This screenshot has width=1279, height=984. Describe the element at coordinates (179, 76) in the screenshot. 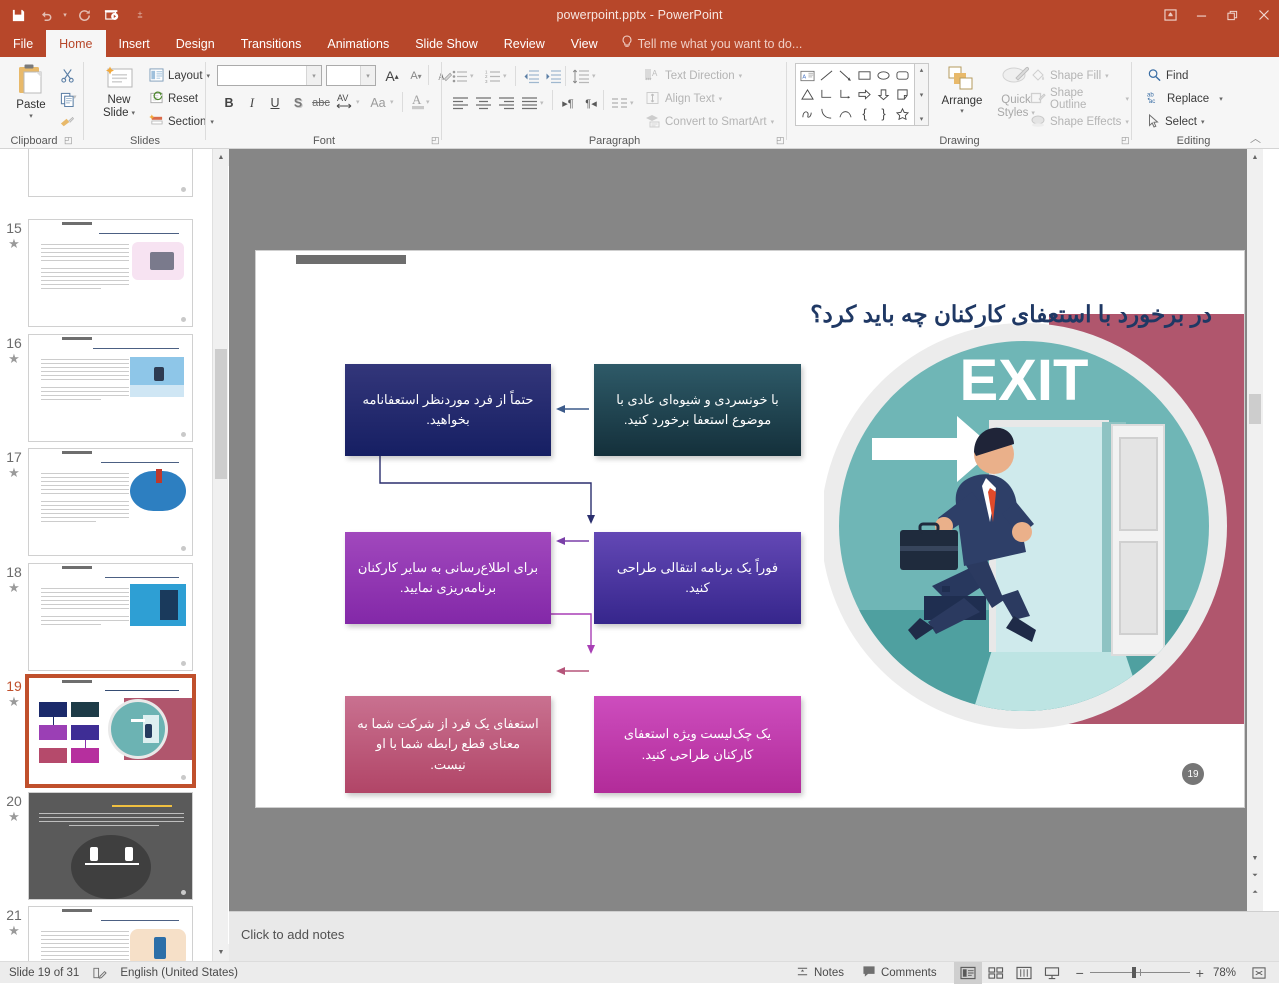

I see `layout-button: Layout ▾` at that location.